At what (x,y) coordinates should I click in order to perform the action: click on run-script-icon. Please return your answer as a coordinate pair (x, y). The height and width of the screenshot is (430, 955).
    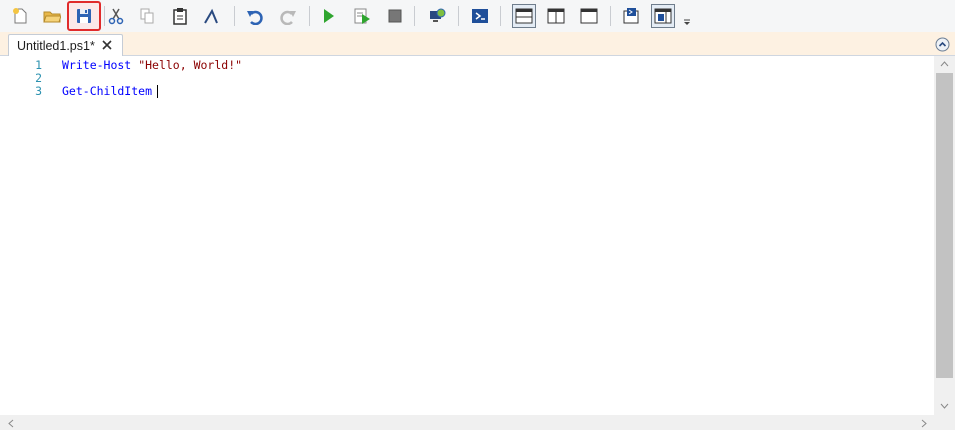
    Looking at the image, I should click on (329, 16).